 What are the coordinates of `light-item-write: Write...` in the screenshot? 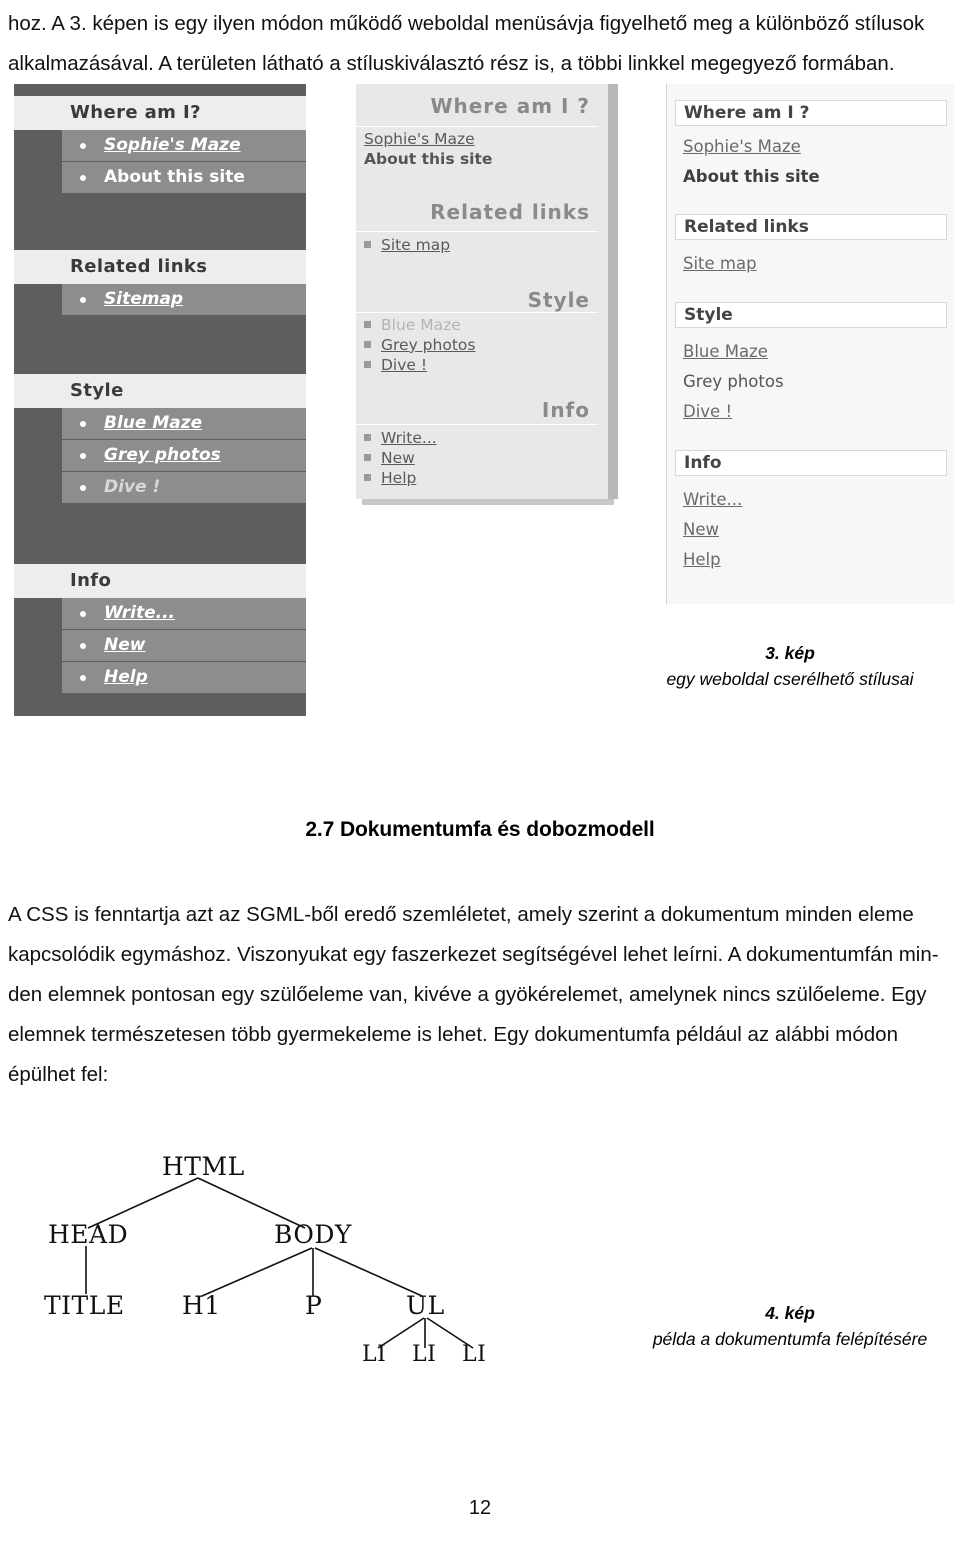 It's located at (712, 499).